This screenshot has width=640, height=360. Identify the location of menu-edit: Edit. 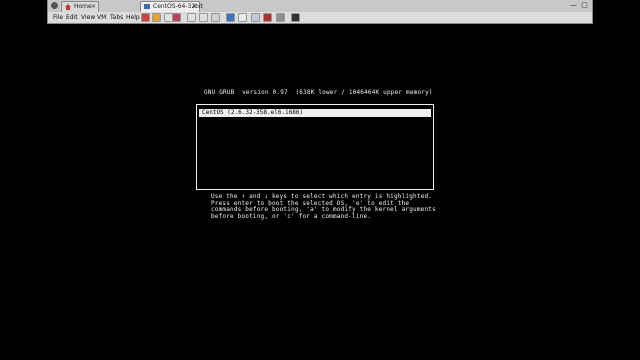
(72, 18).